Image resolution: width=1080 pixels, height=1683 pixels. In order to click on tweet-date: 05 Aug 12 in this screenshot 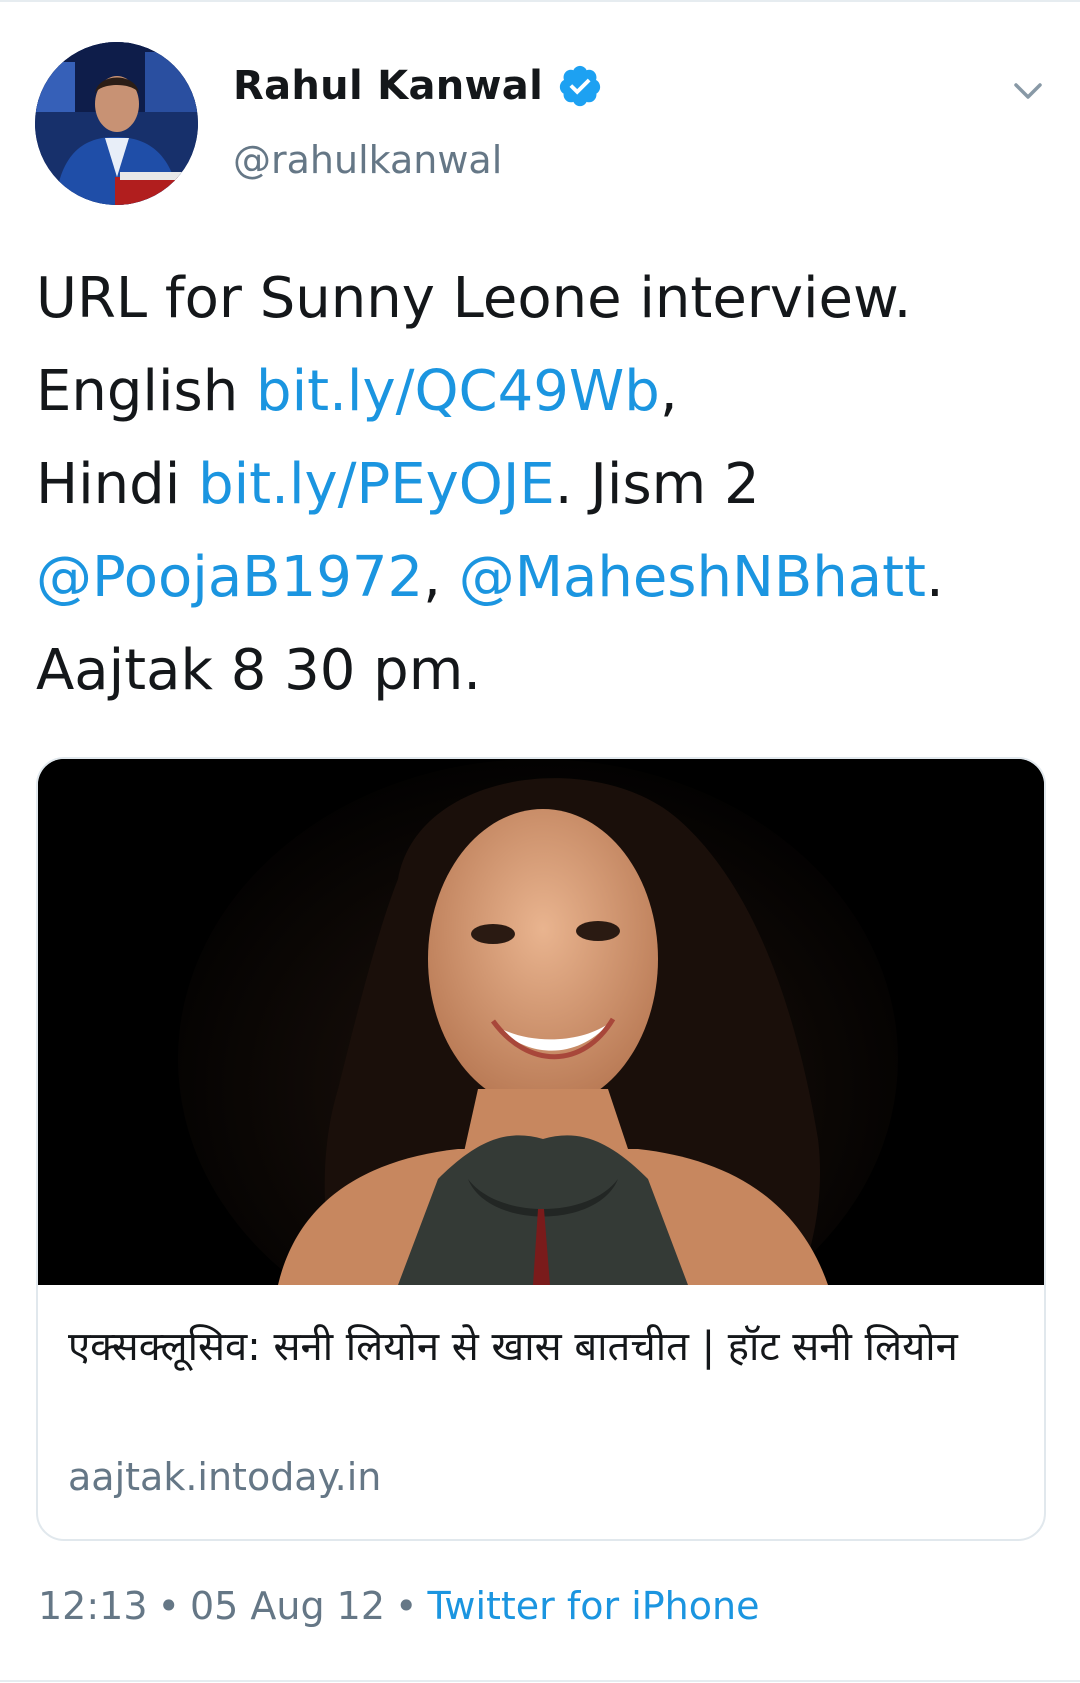, I will do `click(287, 1606)`.